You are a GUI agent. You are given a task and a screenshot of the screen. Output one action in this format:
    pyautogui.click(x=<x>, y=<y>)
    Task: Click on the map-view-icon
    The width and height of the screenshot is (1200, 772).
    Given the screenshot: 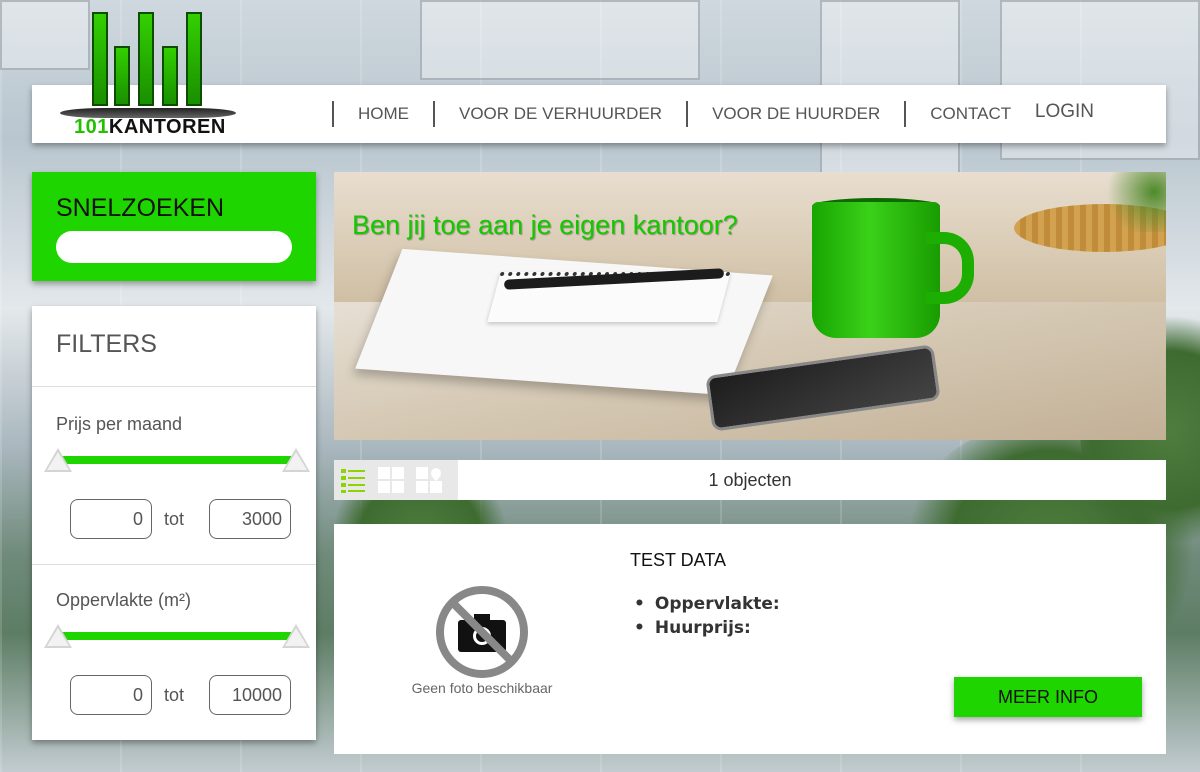 What is the action you would take?
    pyautogui.click(x=429, y=480)
    